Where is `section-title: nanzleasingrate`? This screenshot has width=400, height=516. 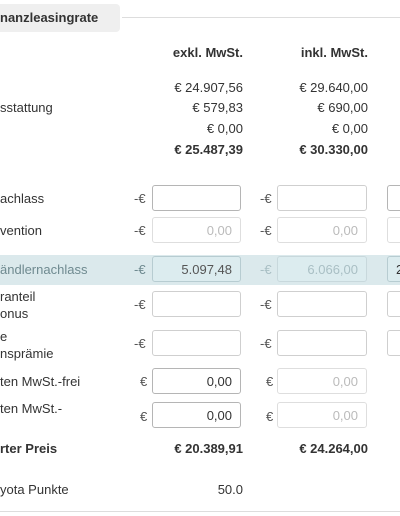 section-title: nanzleasingrate is located at coordinates (49, 17).